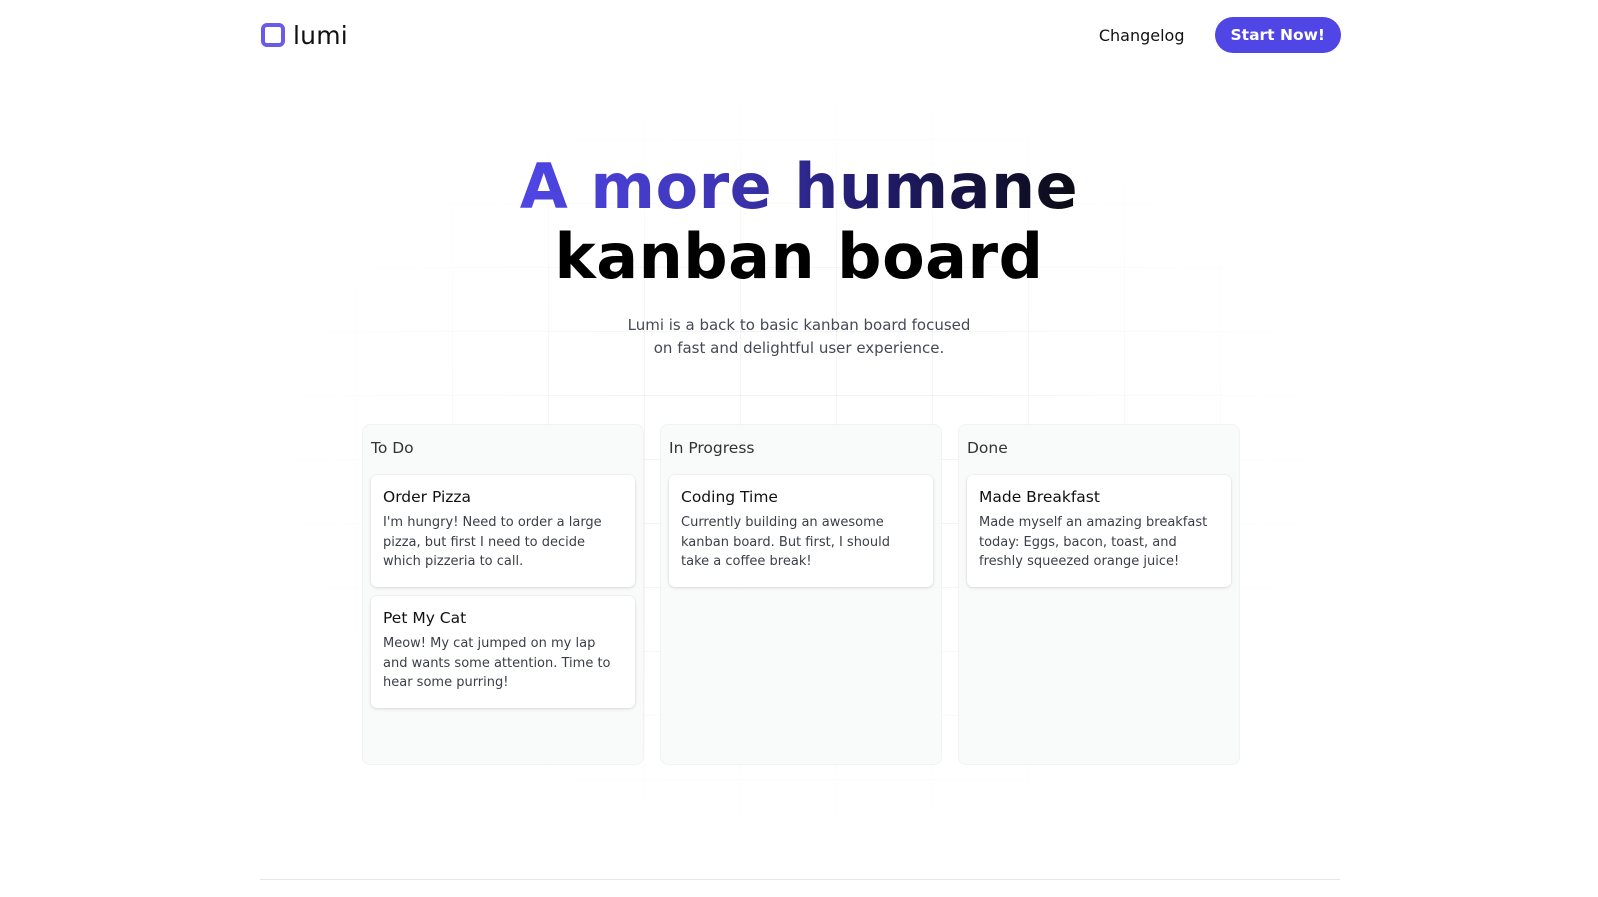 This screenshot has width=1598, height=897. Describe the element at coordinates (799, 186) in the screenshot. I see `headline-line-1: A more humane` at that location.